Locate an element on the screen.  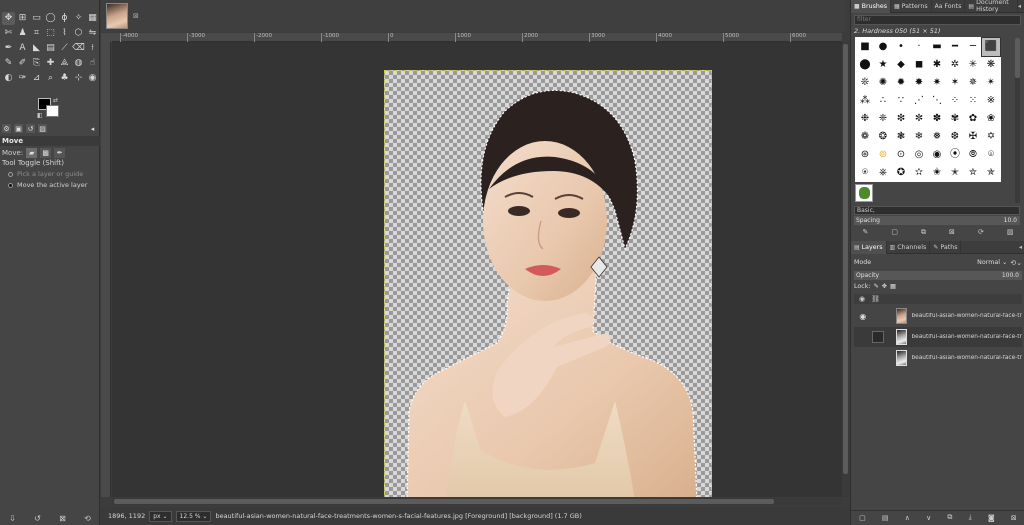
cage-transform-icon: ⬡ is located at coordinates (78, 33).